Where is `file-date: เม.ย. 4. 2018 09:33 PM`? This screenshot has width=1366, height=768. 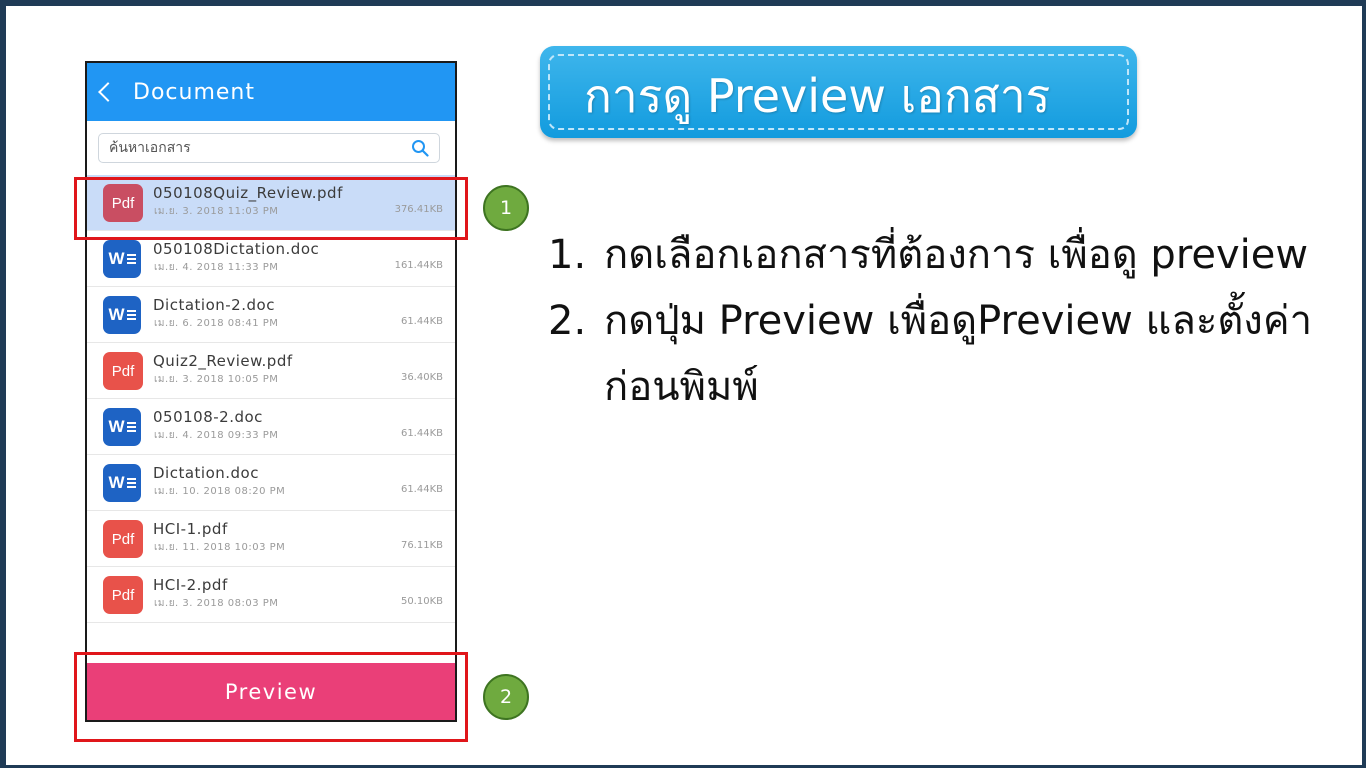 file-date: เม.ย. 4. 2018 09:33 PM is located at coordinates (216, 435).